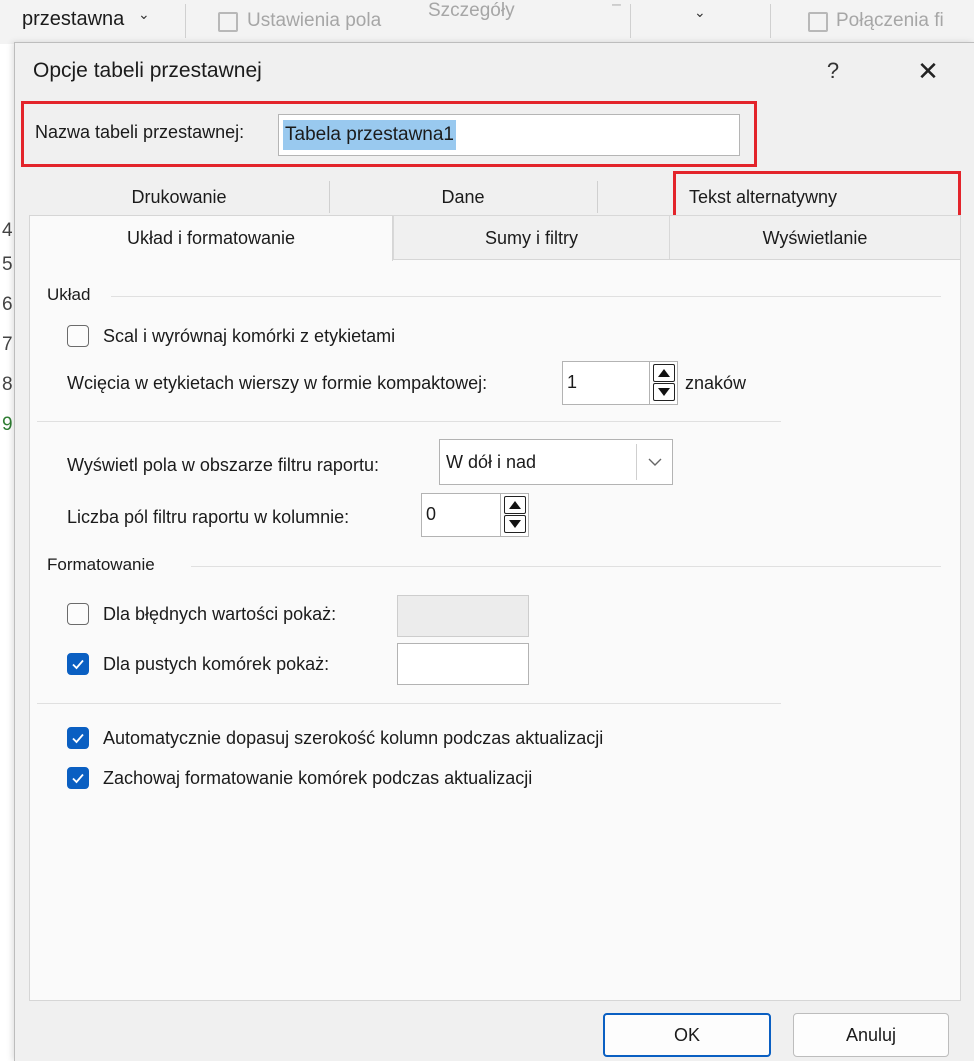 The width and height of the screenshot is (974, 1061). Describe the element at coordinates (471, 11) in the screenshot. I see `details-button: Szczegóły` at that location.